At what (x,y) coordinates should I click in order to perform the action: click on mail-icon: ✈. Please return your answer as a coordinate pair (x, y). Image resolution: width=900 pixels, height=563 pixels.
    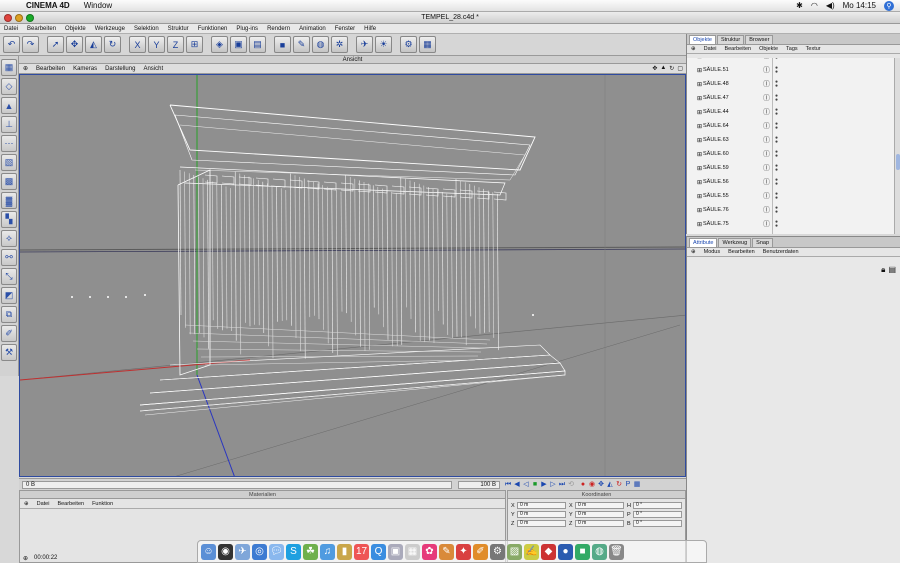
    Looking at the image, I should click on (242, 551).